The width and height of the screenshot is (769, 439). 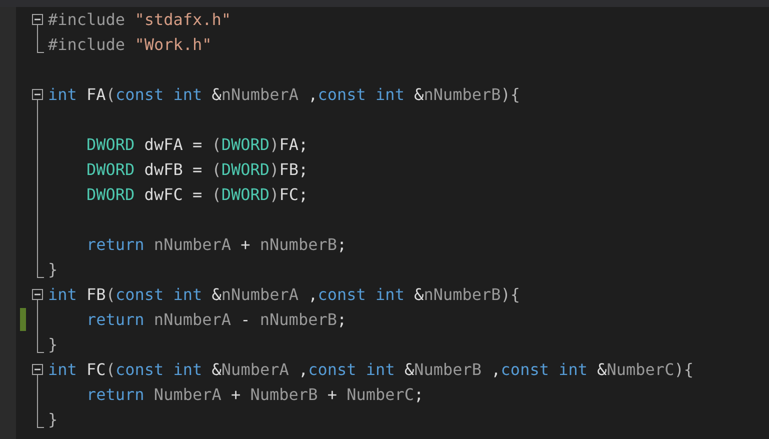 I want to click on code-line: #include "stdafx.h", so click(x=139, y=20).